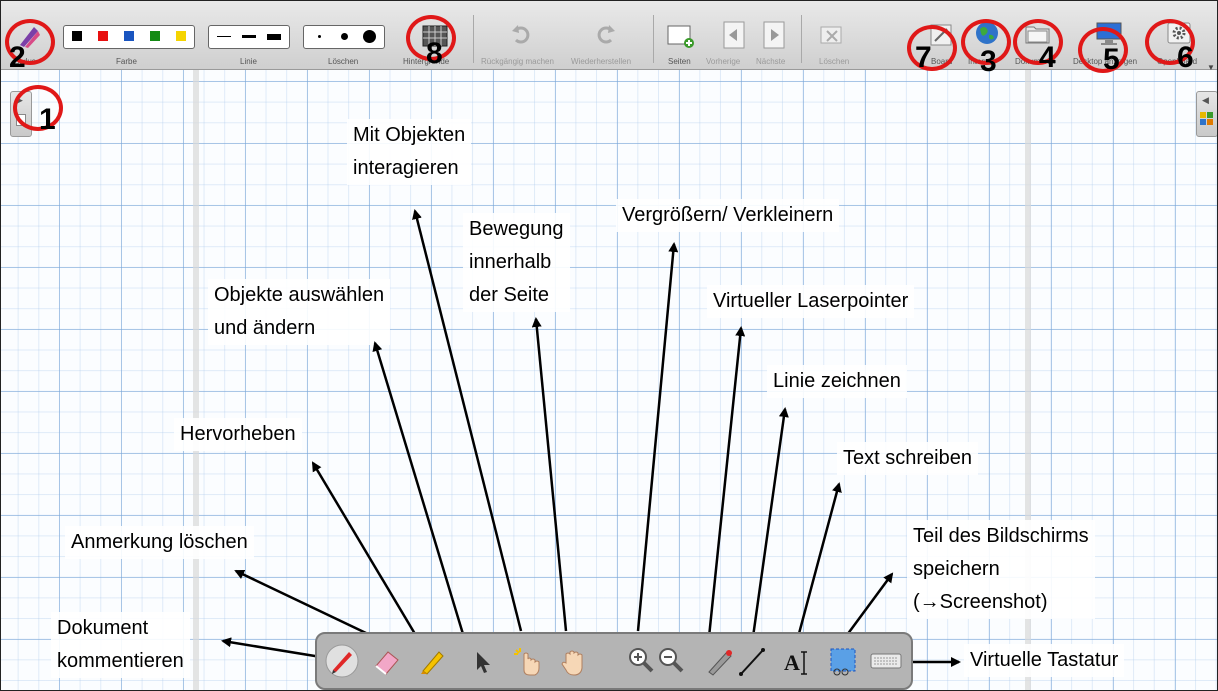  I want to click on pen-icon, so click(342, 661).